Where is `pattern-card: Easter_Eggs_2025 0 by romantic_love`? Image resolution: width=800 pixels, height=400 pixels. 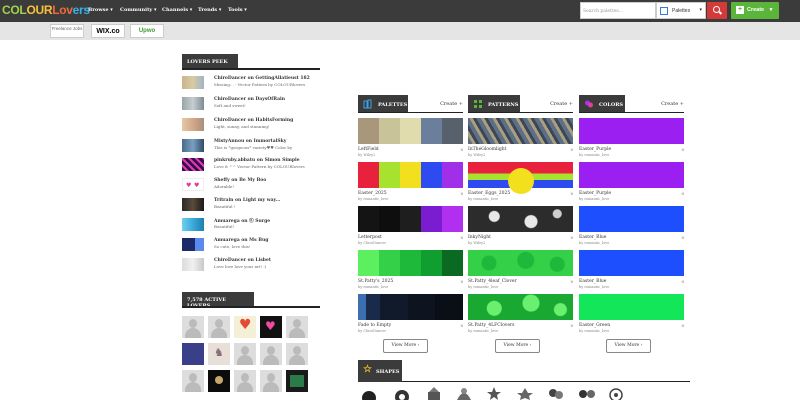 pattern-card: Easter_Eggs_2025 0 by romantic_love is located at coordinates (520, 184).